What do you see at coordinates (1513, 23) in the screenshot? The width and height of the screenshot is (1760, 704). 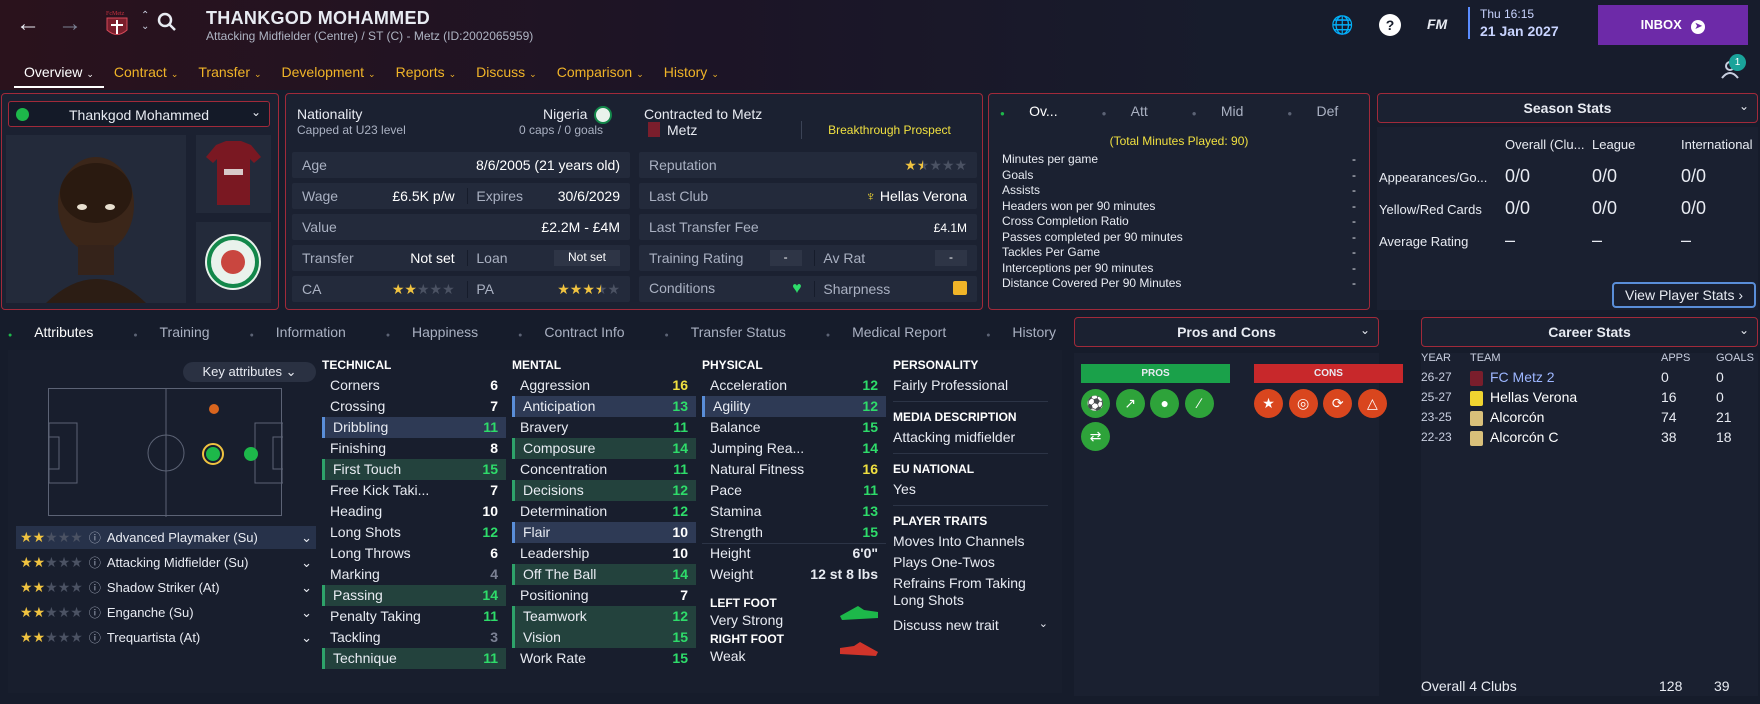 I see `date-display: Thu 16:15 21 Jan 2027` at bounding box center [1513, 23].